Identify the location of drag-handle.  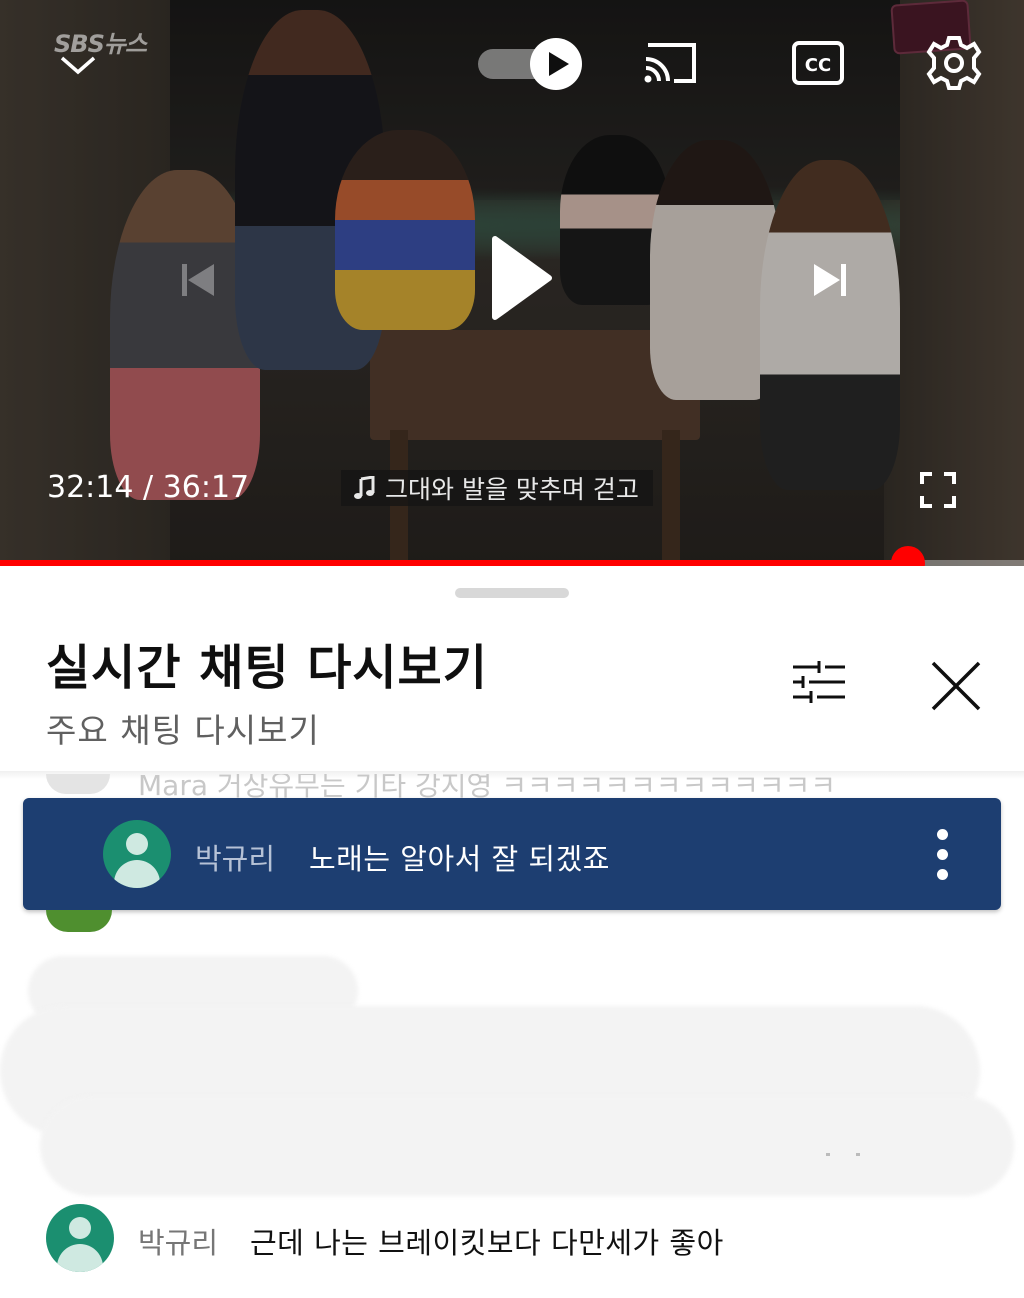
(512, 593).